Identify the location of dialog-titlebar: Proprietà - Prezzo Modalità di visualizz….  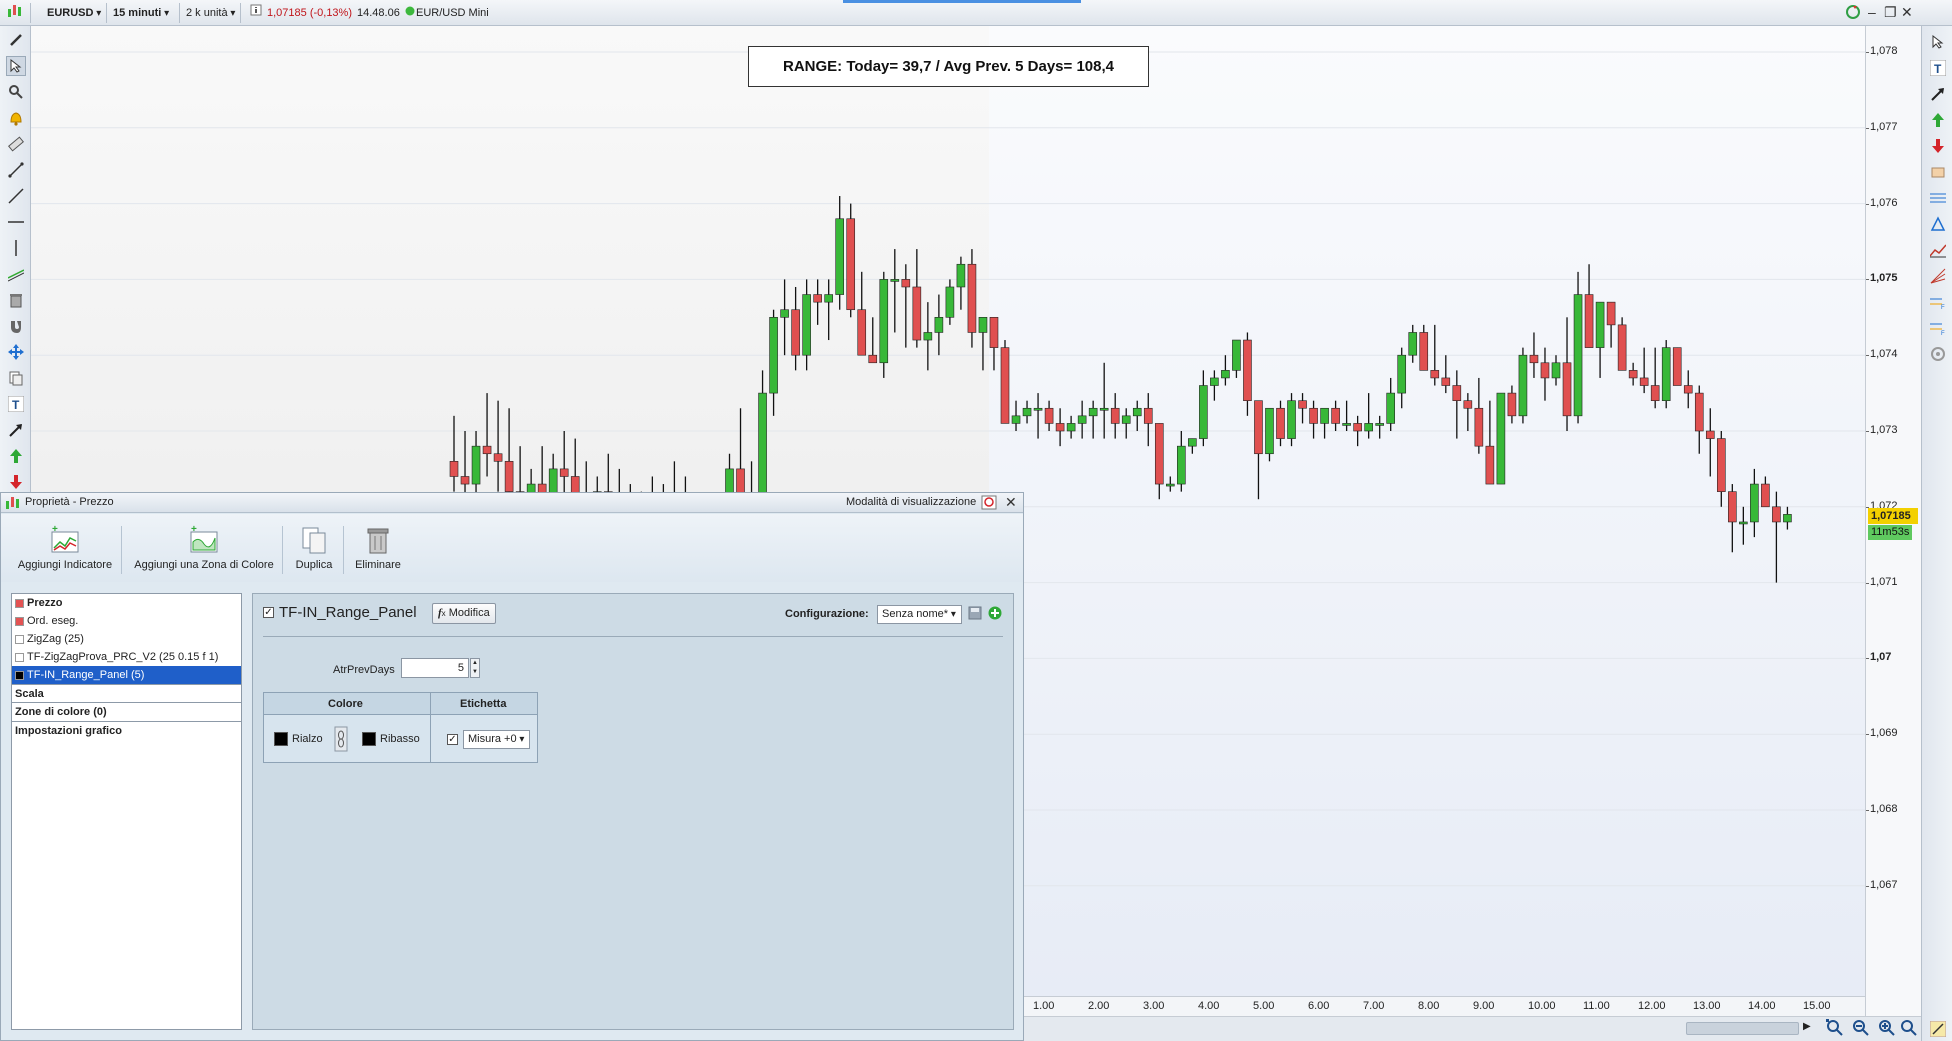
(512, 503).